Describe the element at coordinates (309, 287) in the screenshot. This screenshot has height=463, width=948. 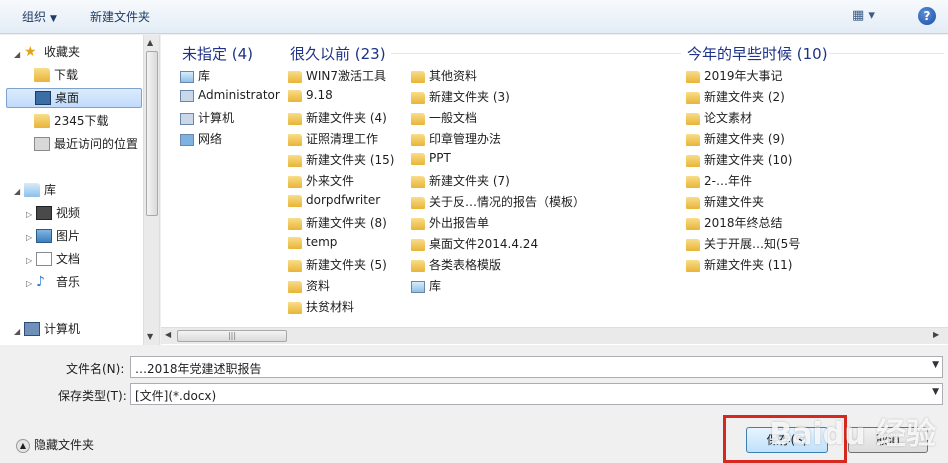
I see `file-item: 资料` at that location.